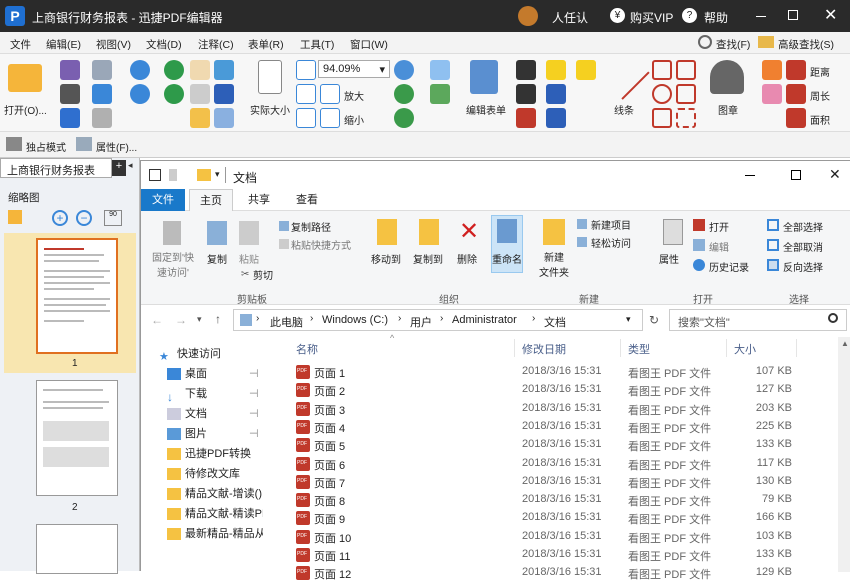  I want to click on properties-quick-icon, so click(155, 175).